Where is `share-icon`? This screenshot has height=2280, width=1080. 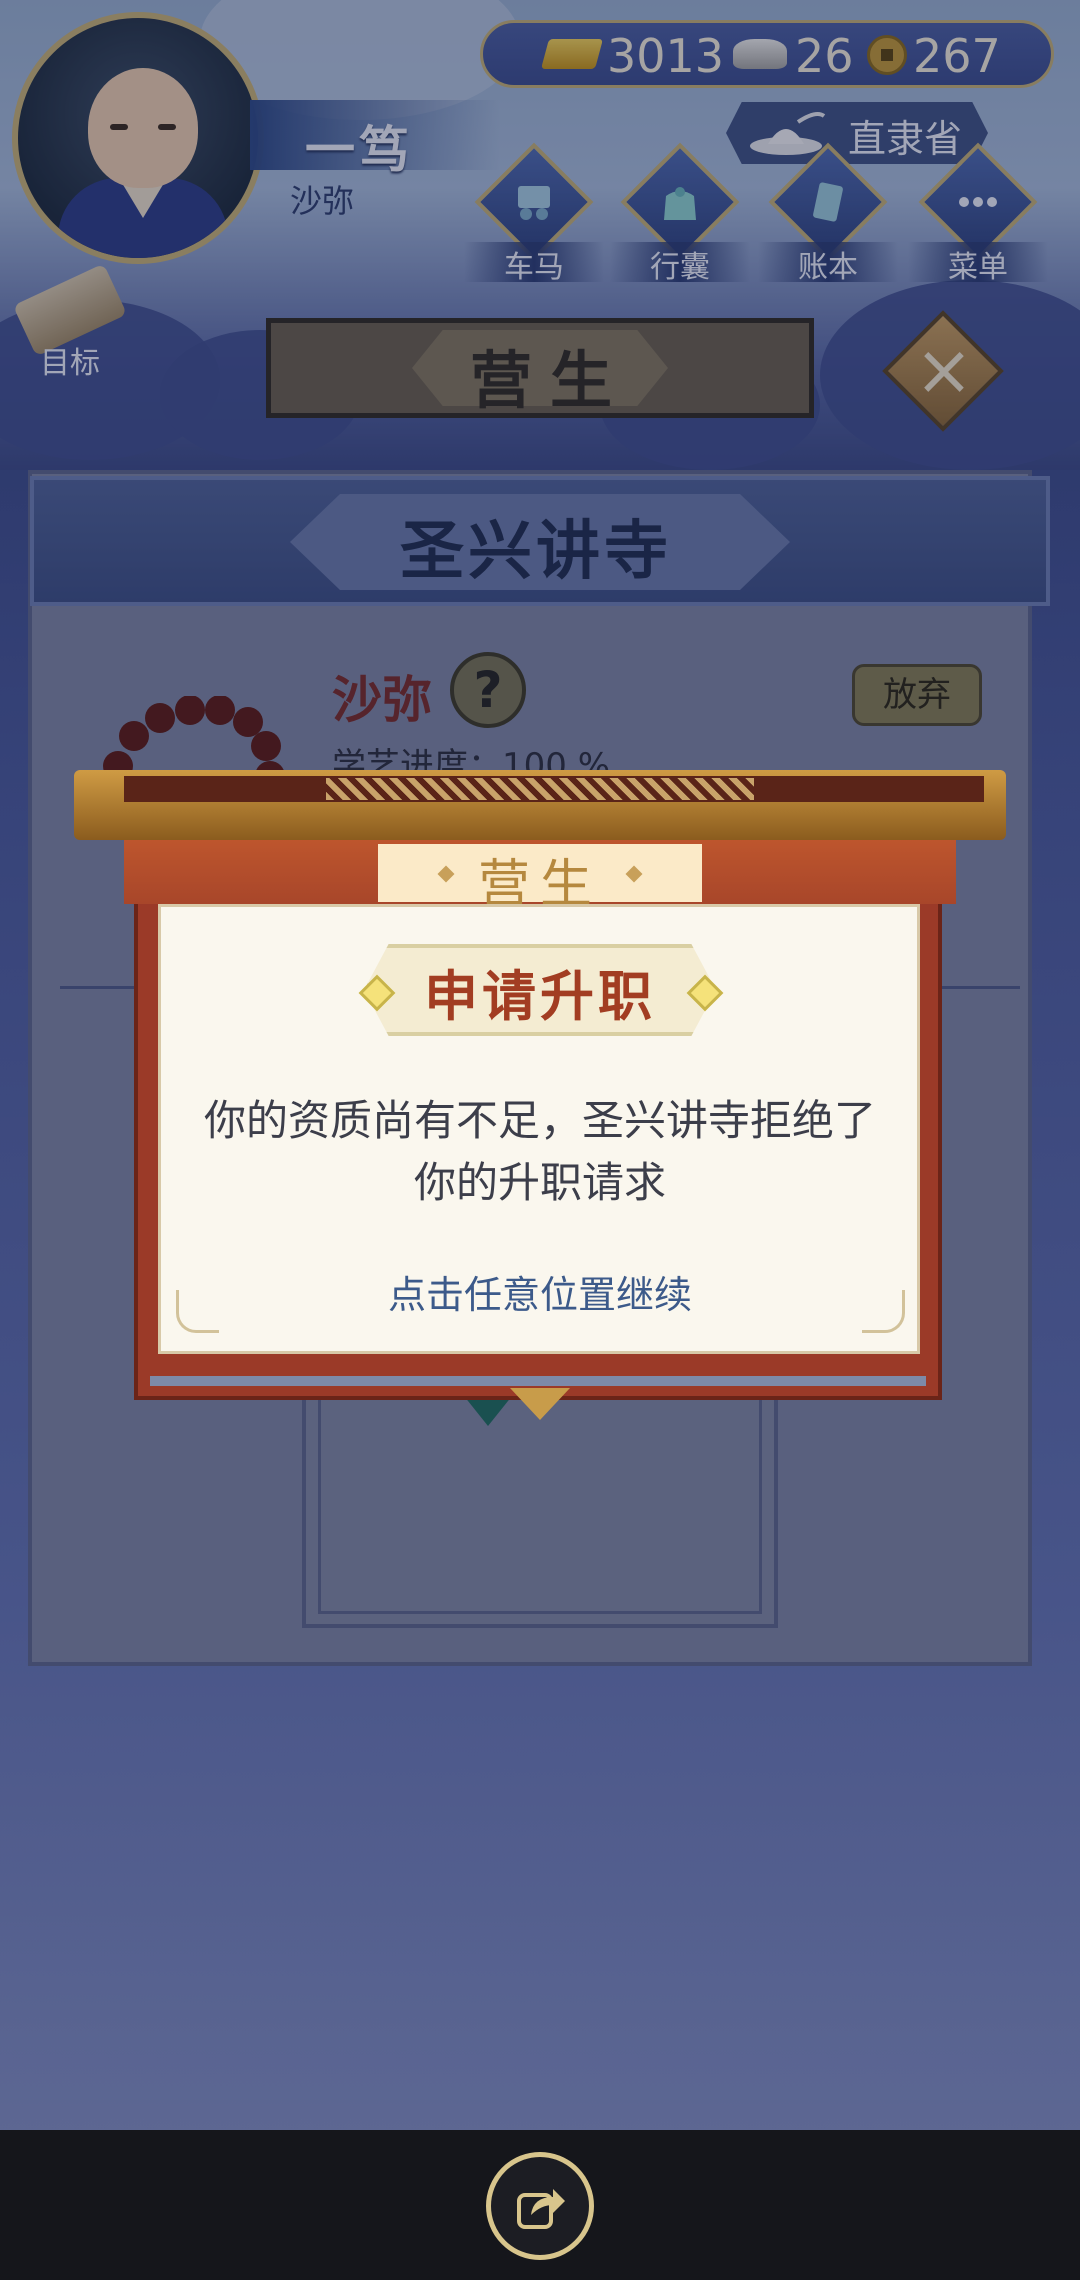
share-icon is located at coordinates (541, 2209).